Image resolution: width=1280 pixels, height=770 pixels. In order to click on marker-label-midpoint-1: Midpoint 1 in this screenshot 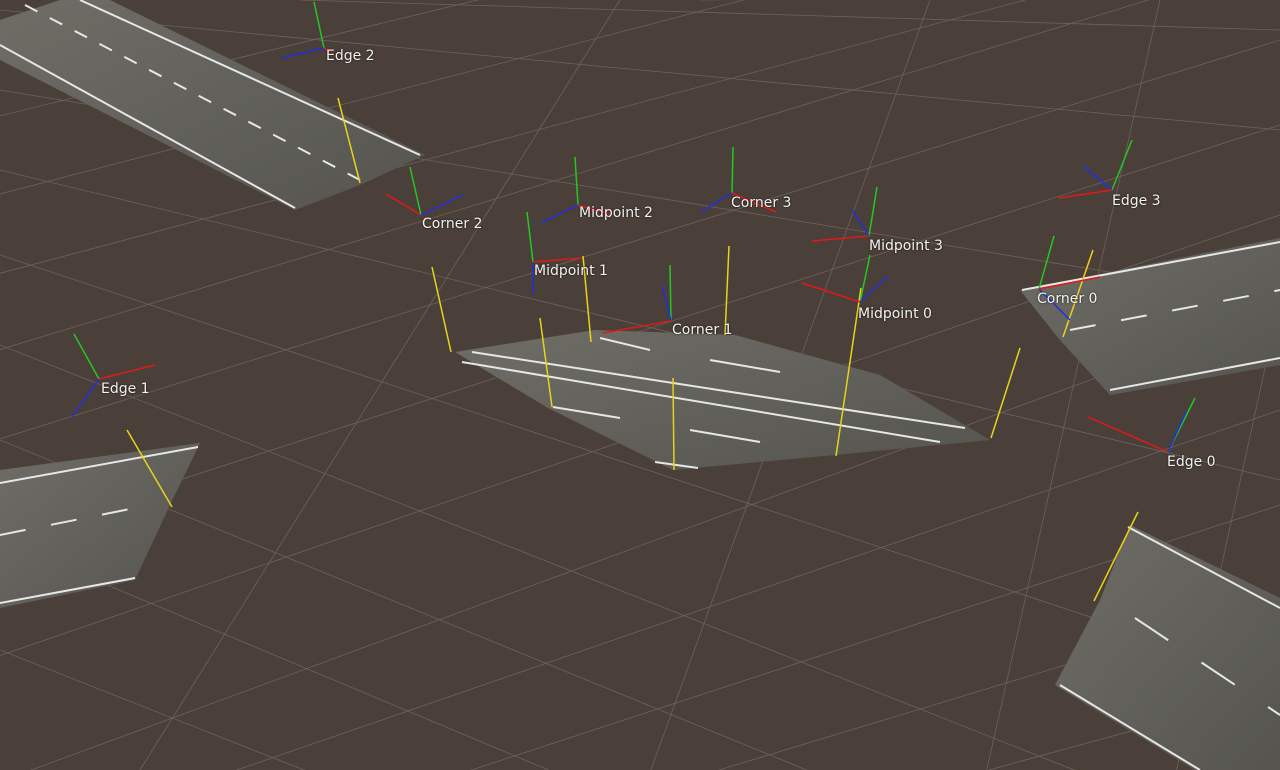, I will do `click(571, 271)`.